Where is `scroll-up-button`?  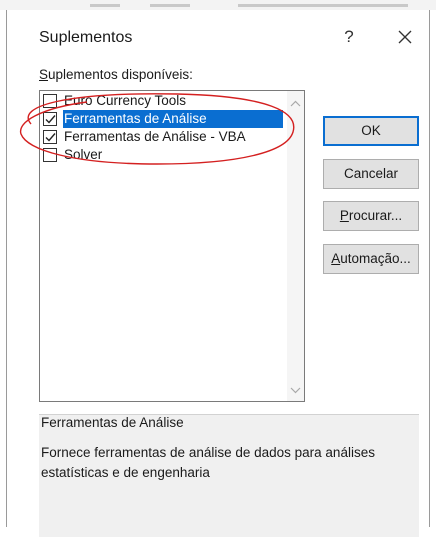
scroll-up-button is located at coordinates (295, 103).